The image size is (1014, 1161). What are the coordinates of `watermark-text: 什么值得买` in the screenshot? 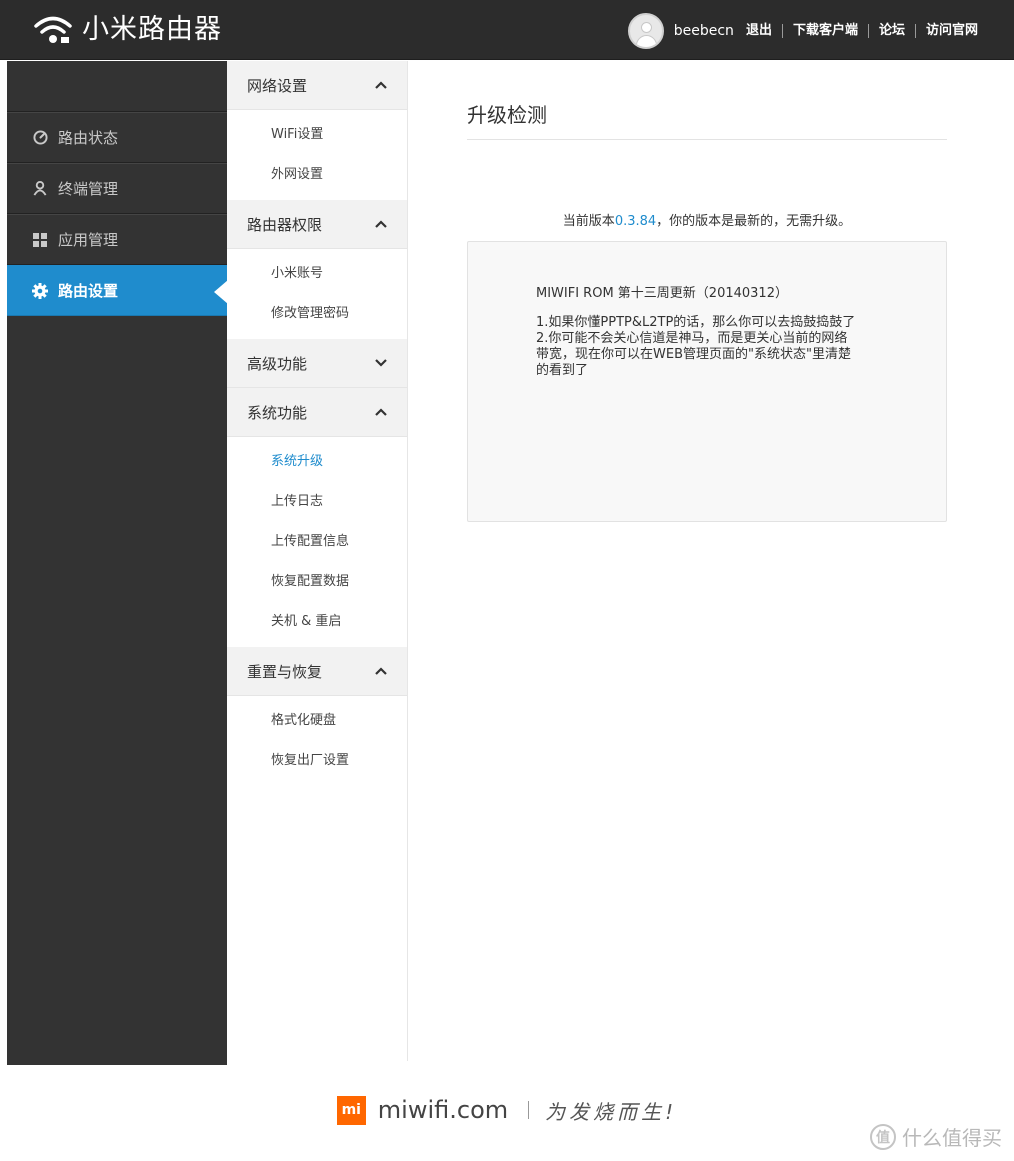 It's located at (952, 1138).